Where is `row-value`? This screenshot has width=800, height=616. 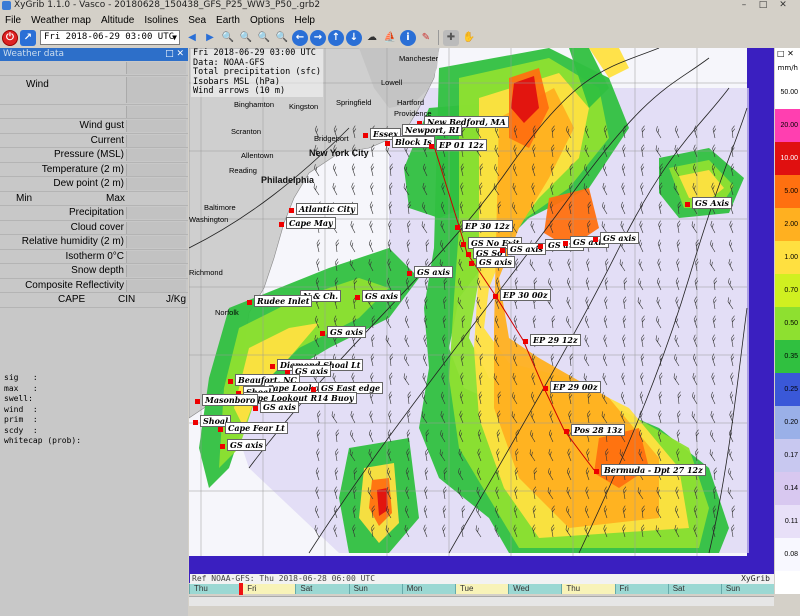 row-value is located at coordinates (156, 285).